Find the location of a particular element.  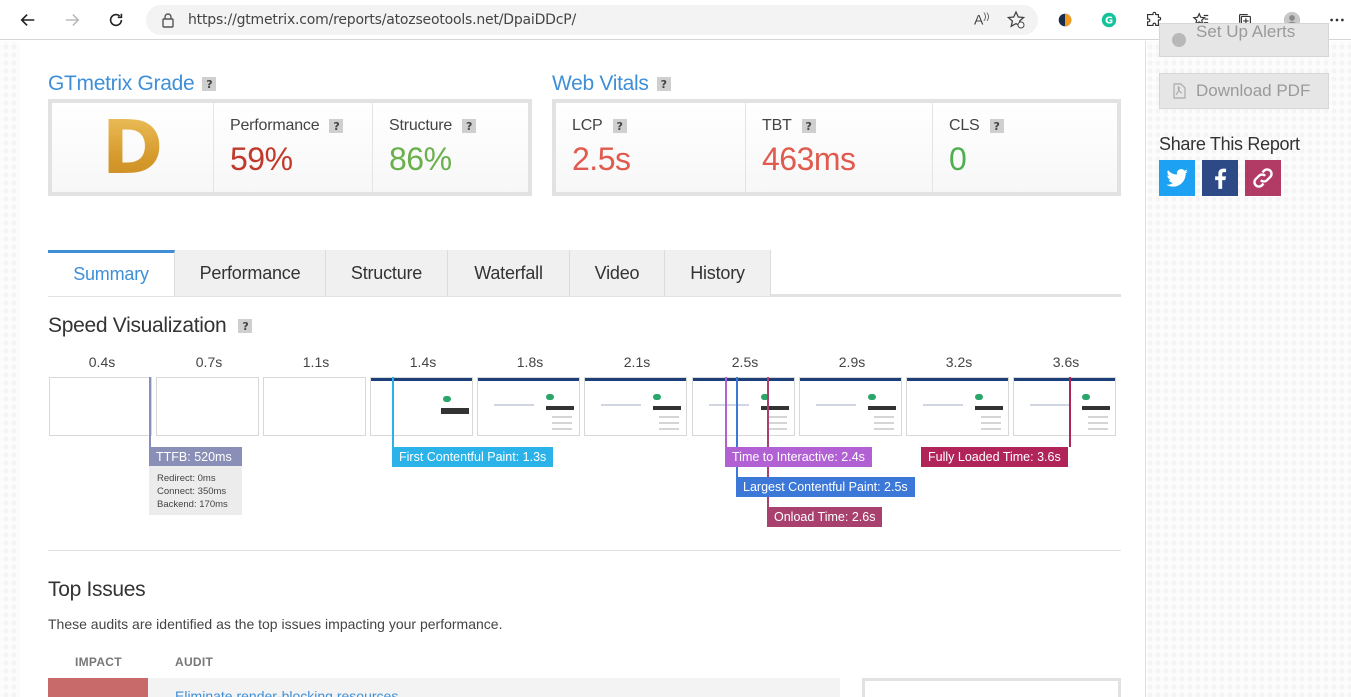

back-icon is located at coordinates (28, 20).